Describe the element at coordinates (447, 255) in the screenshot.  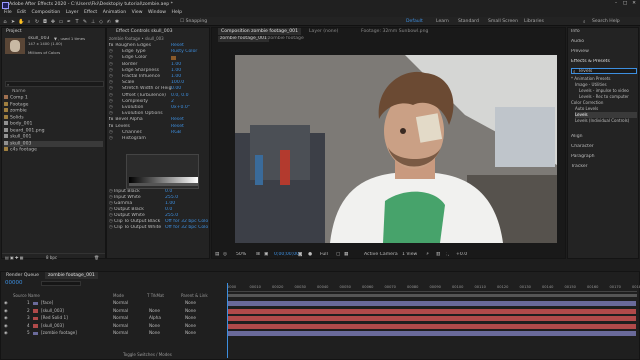
I see `flowchart-icon: ⛶` at that location.